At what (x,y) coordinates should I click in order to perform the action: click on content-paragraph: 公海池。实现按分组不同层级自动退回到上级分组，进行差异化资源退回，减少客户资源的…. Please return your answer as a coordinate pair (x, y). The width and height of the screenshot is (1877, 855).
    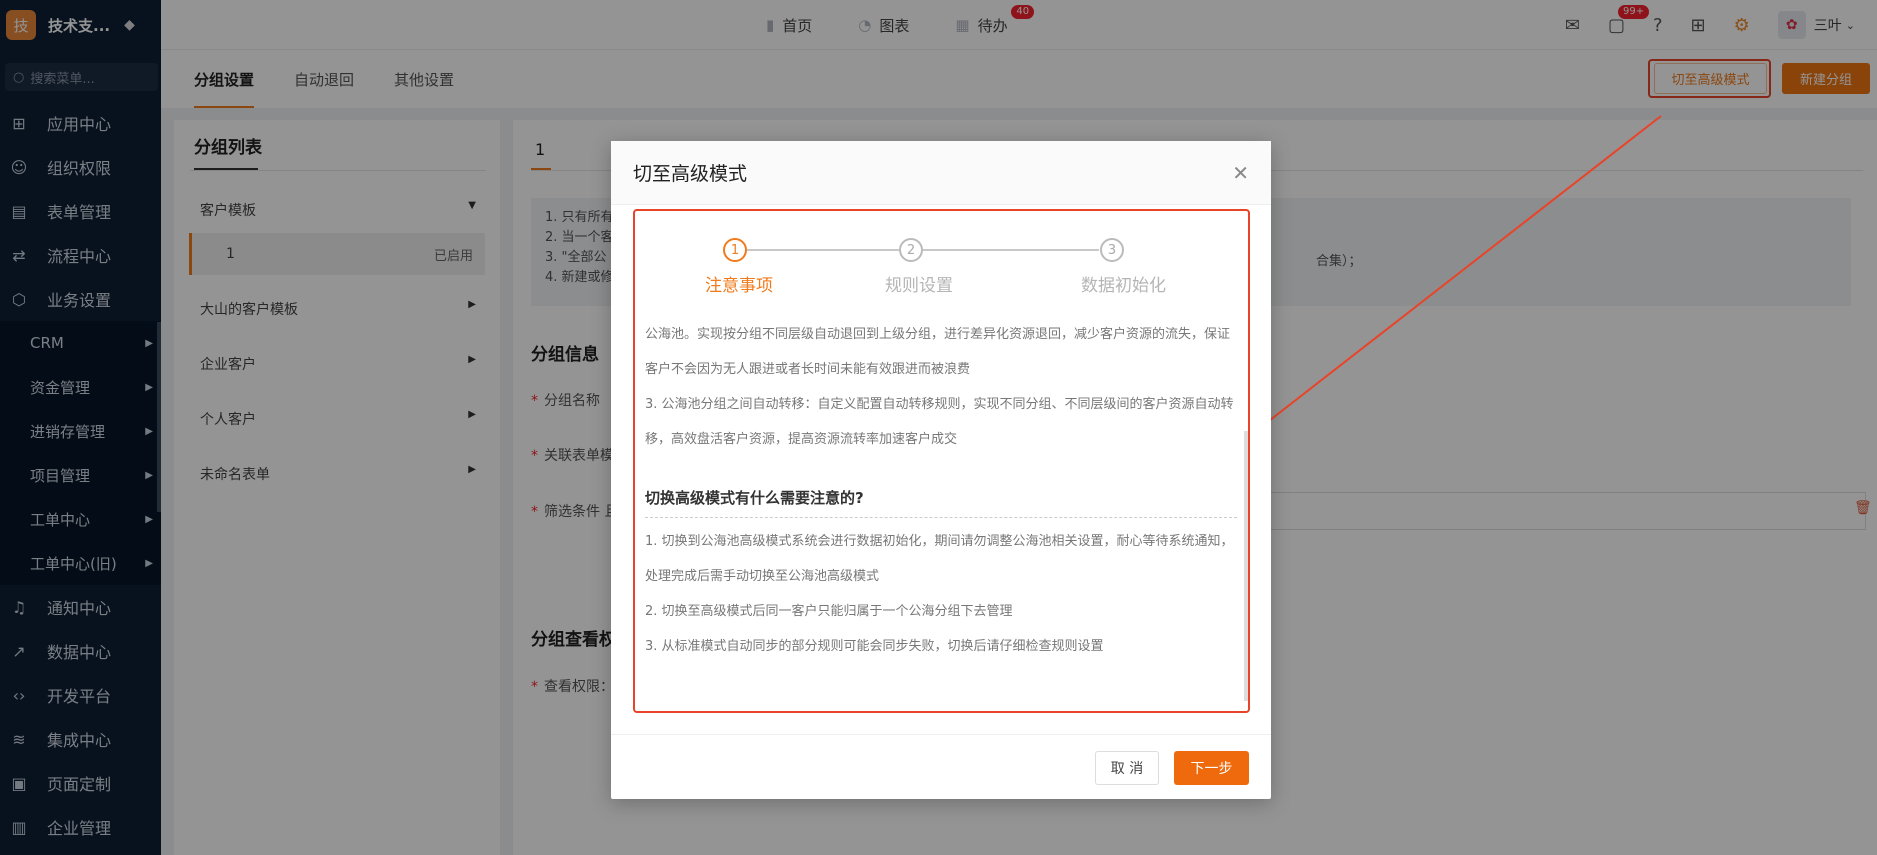
    Looking at the image, I should click on (938, 352).